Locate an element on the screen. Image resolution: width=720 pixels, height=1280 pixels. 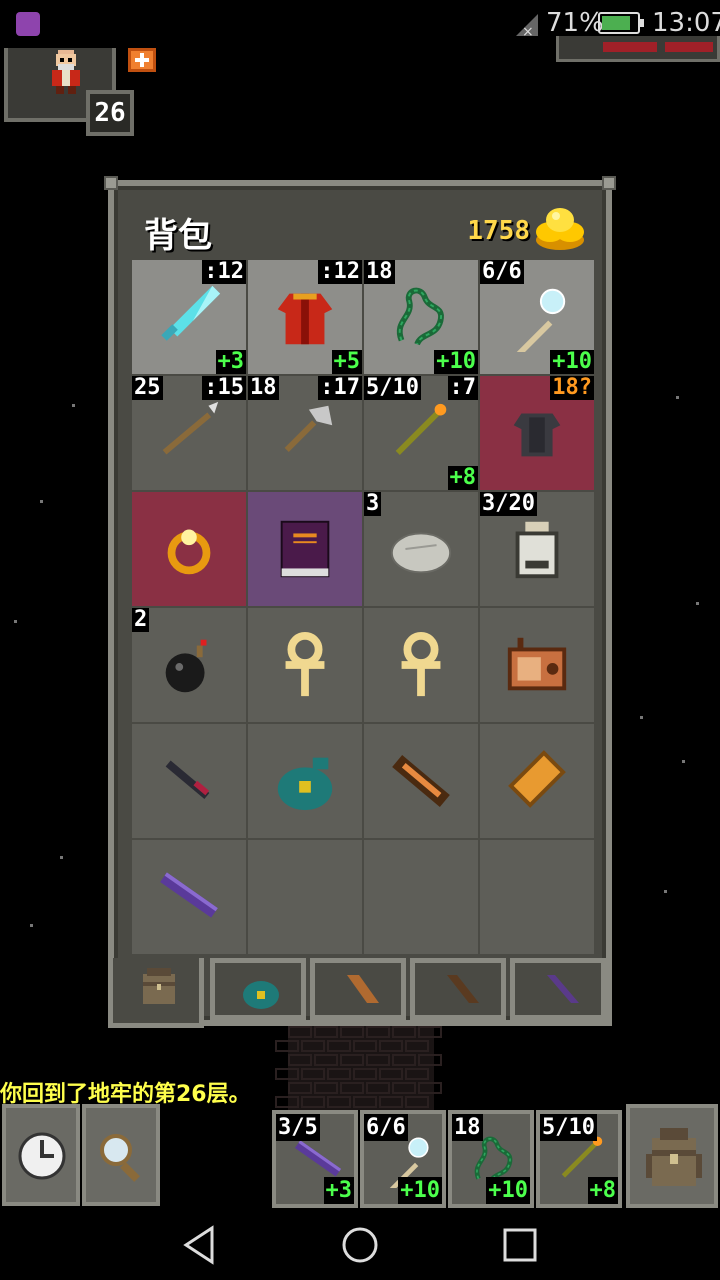
inventory-slot: 3 is located at coordinates (421, 549).